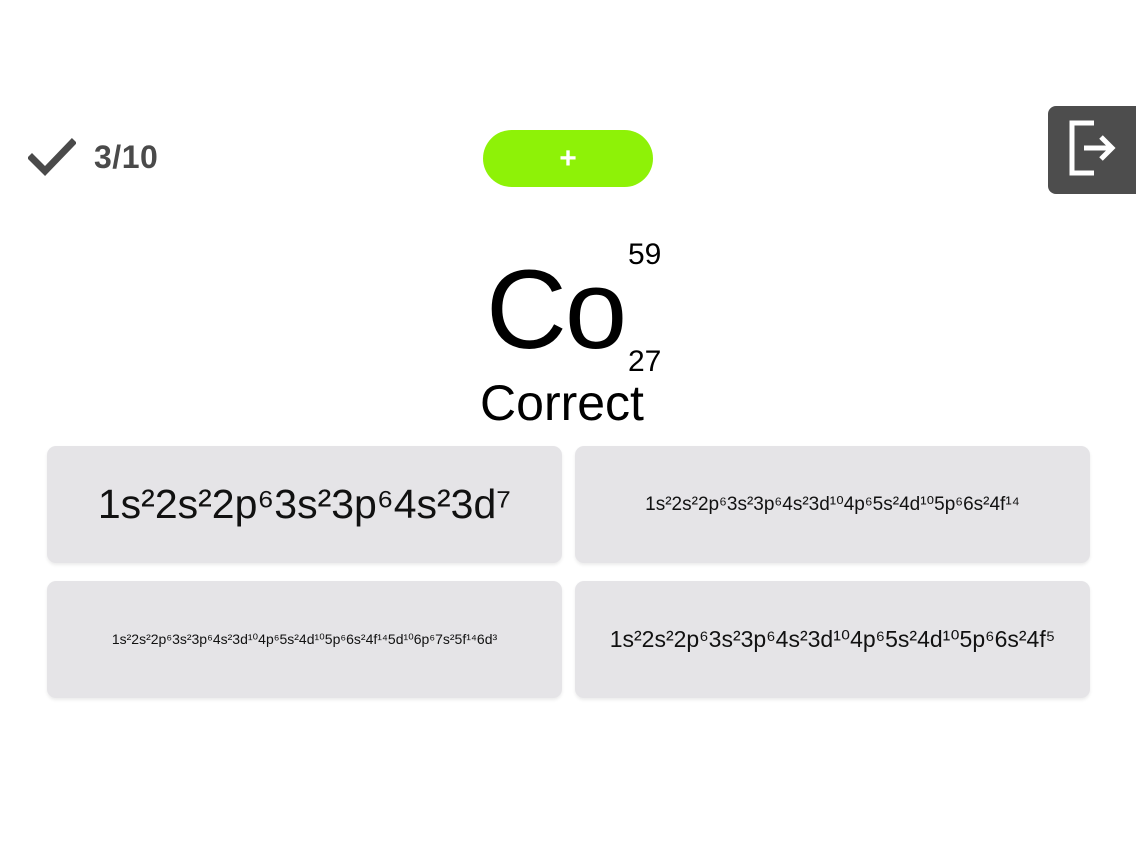  Describe the element at coordinates (556, 309) in the screenshot. I see `element-symbol: Co` at that location.